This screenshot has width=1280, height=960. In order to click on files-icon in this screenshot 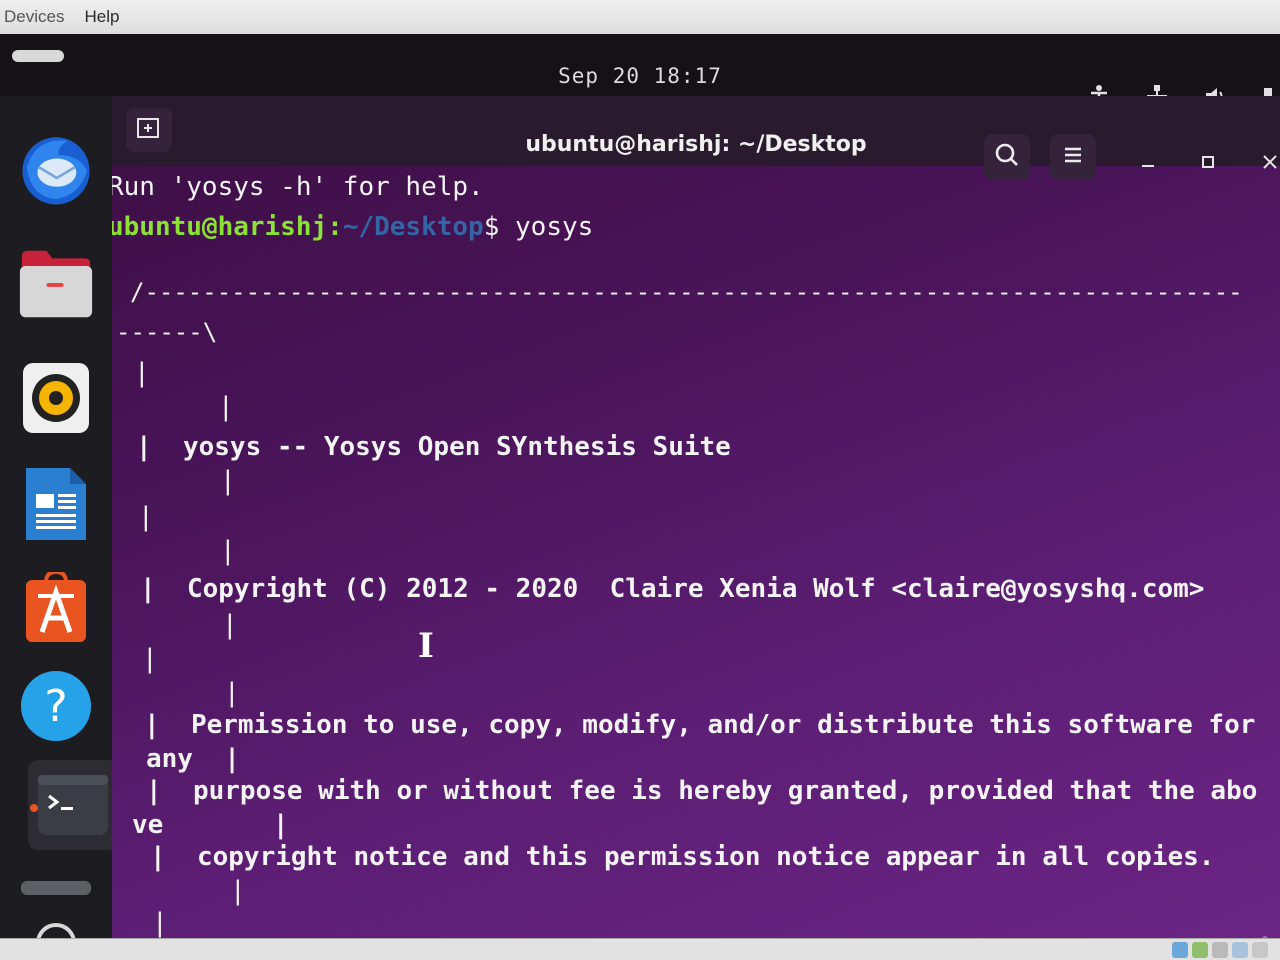, I will do `click(56, 284)`.